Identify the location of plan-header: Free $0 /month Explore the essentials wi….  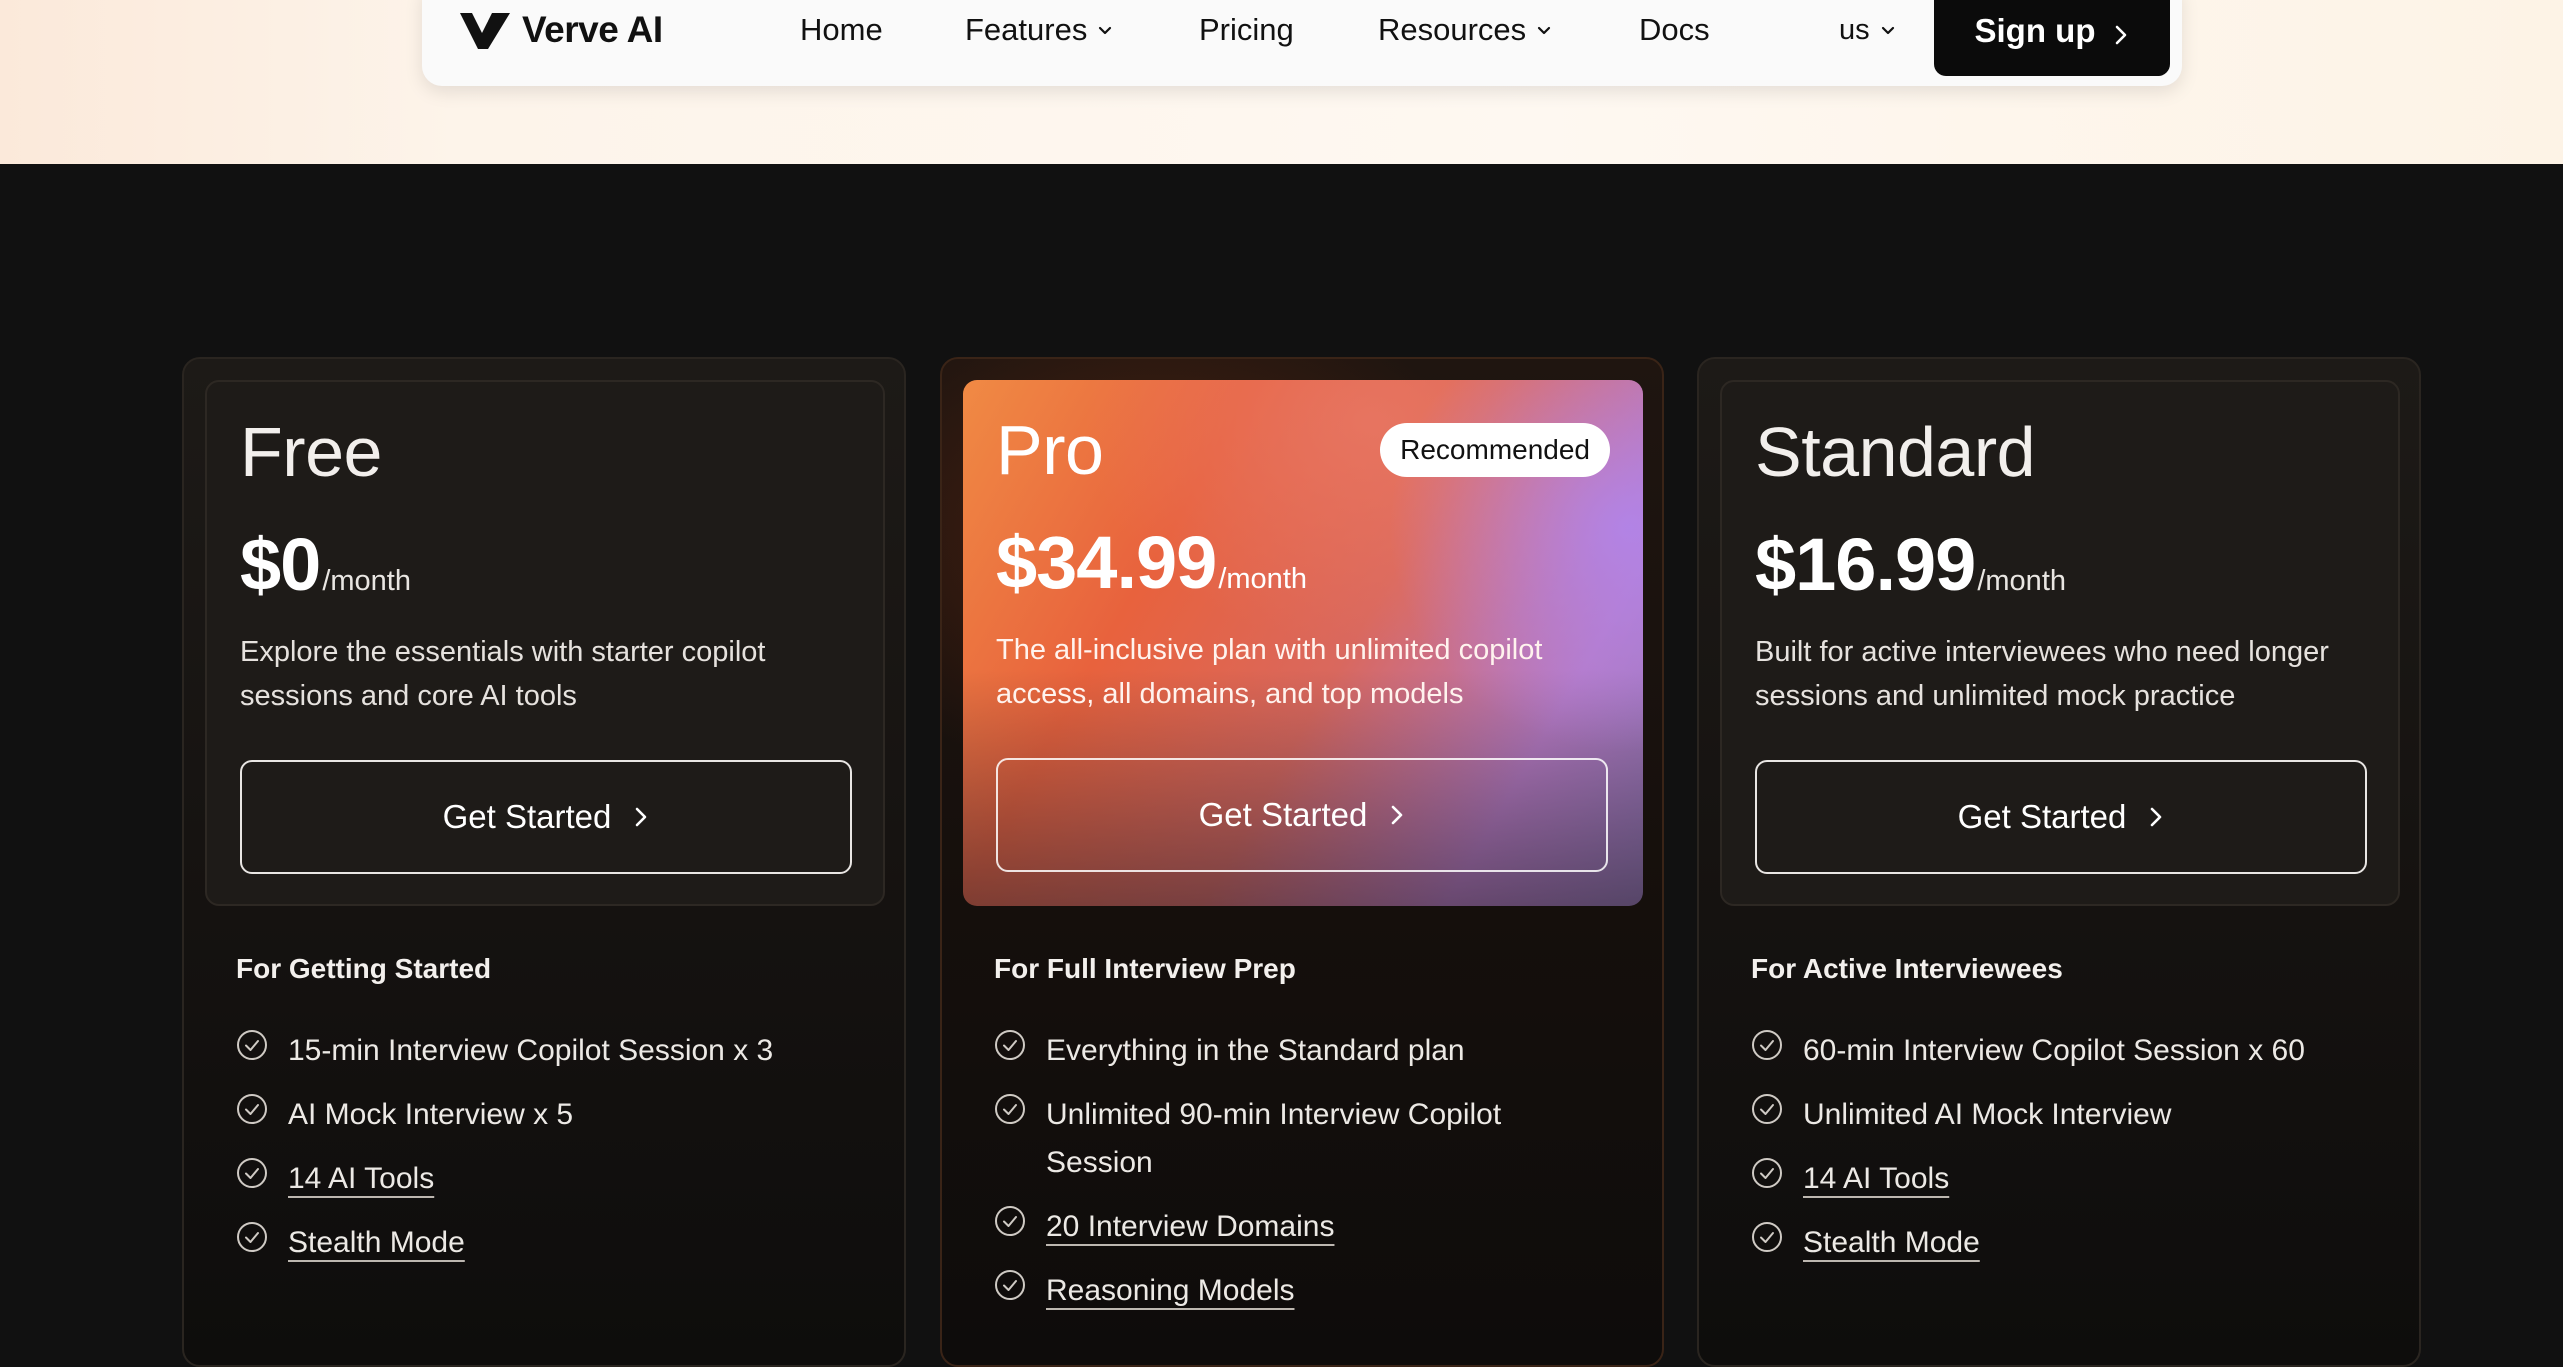
(545, 643).